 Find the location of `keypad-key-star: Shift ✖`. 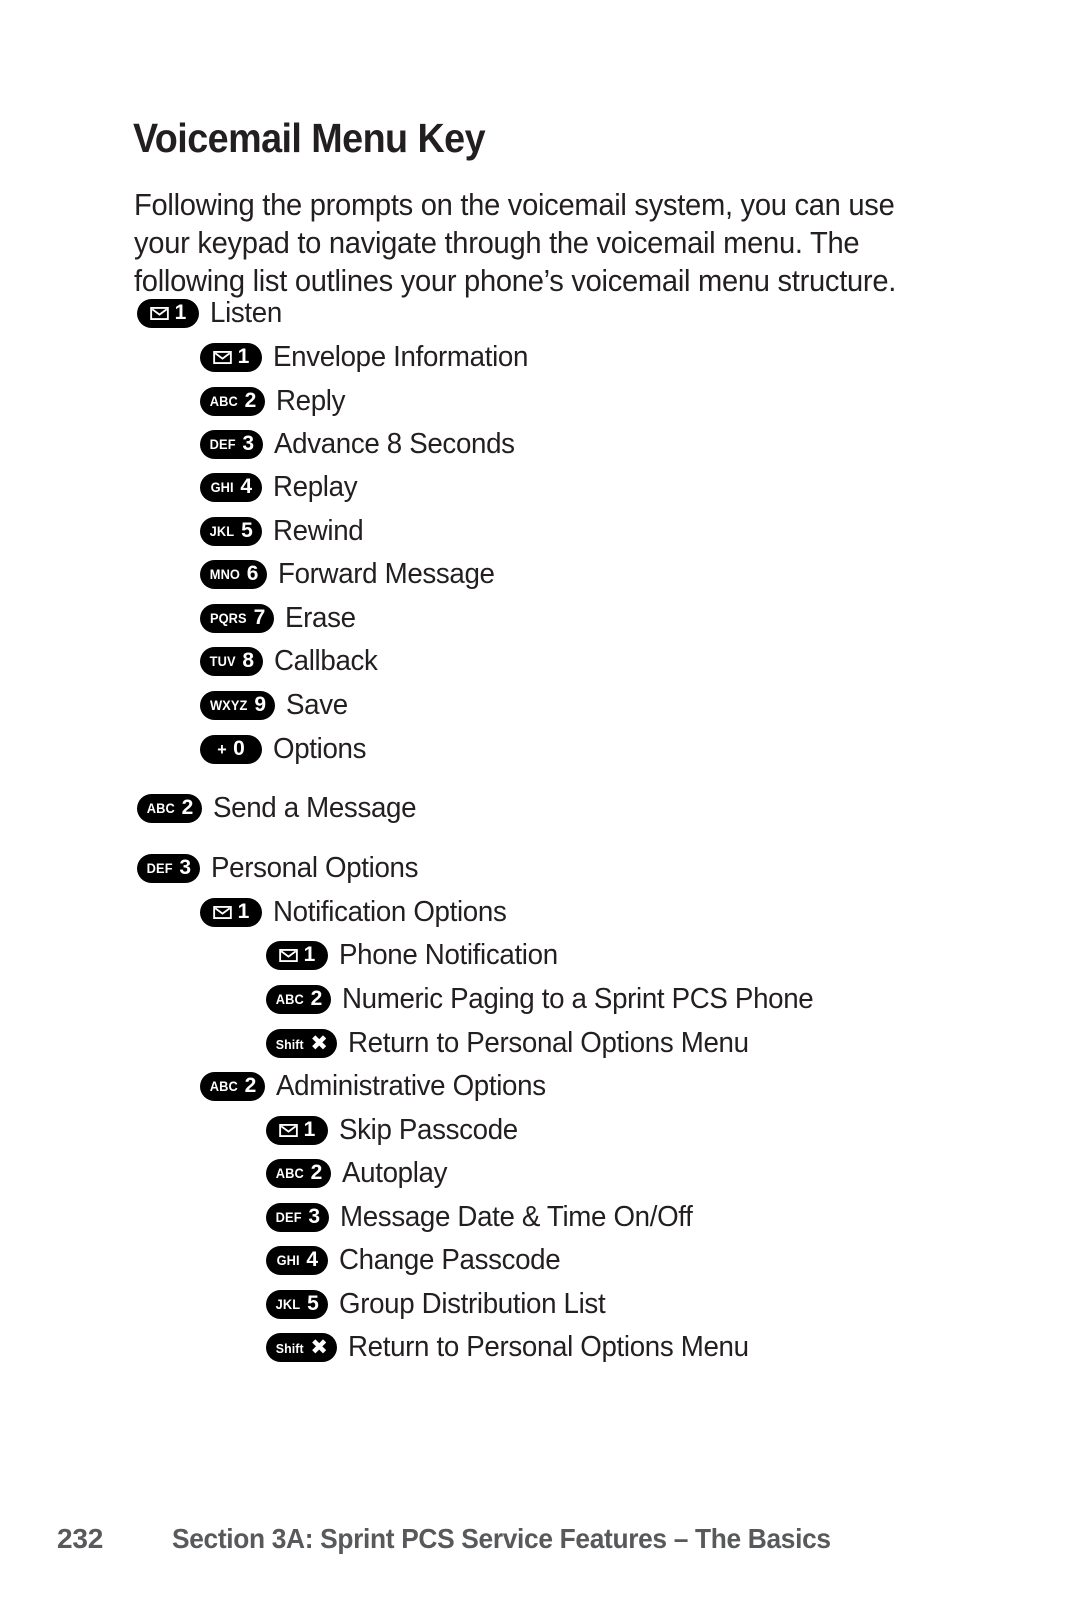

keypad-key-star: Shift ✖ is located at coordinates (301, 1347).